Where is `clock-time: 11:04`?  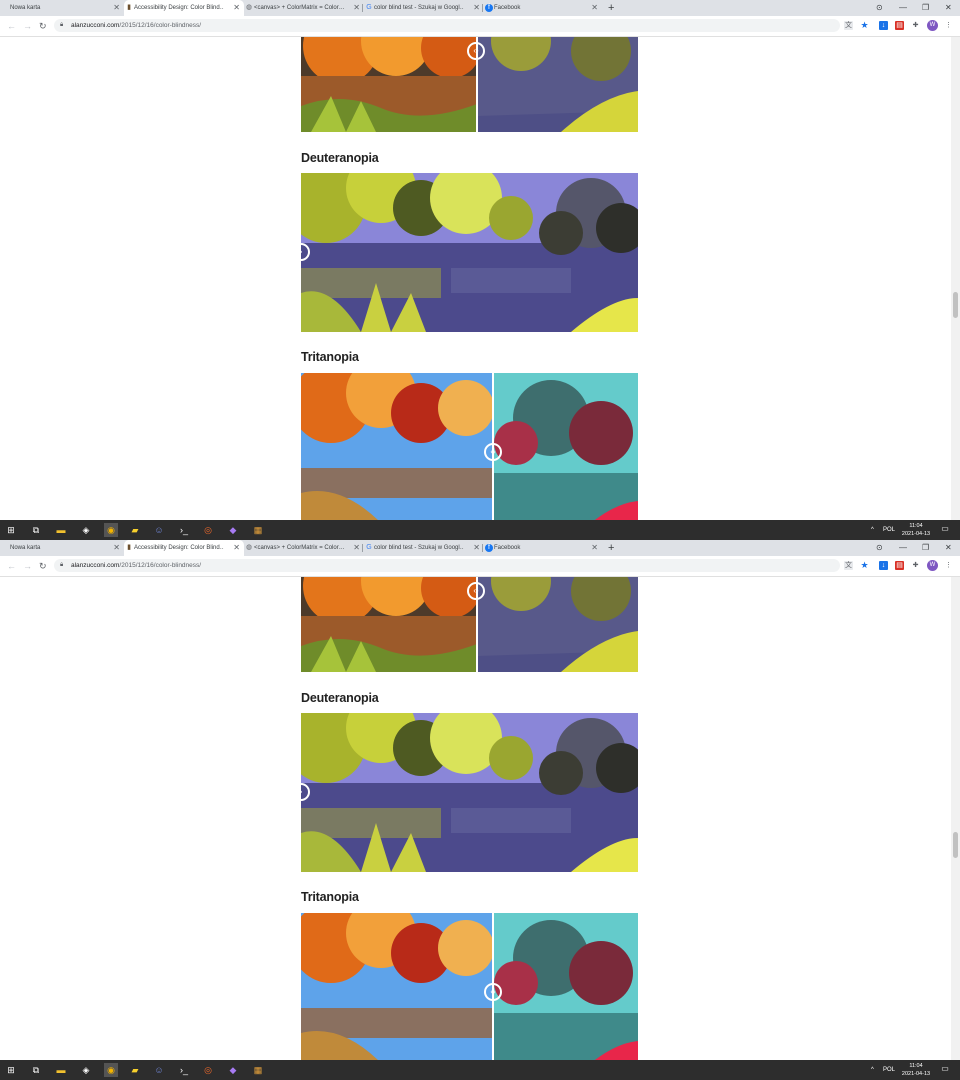 clock-time: 11:04 is located at coordinates (916, 1066).